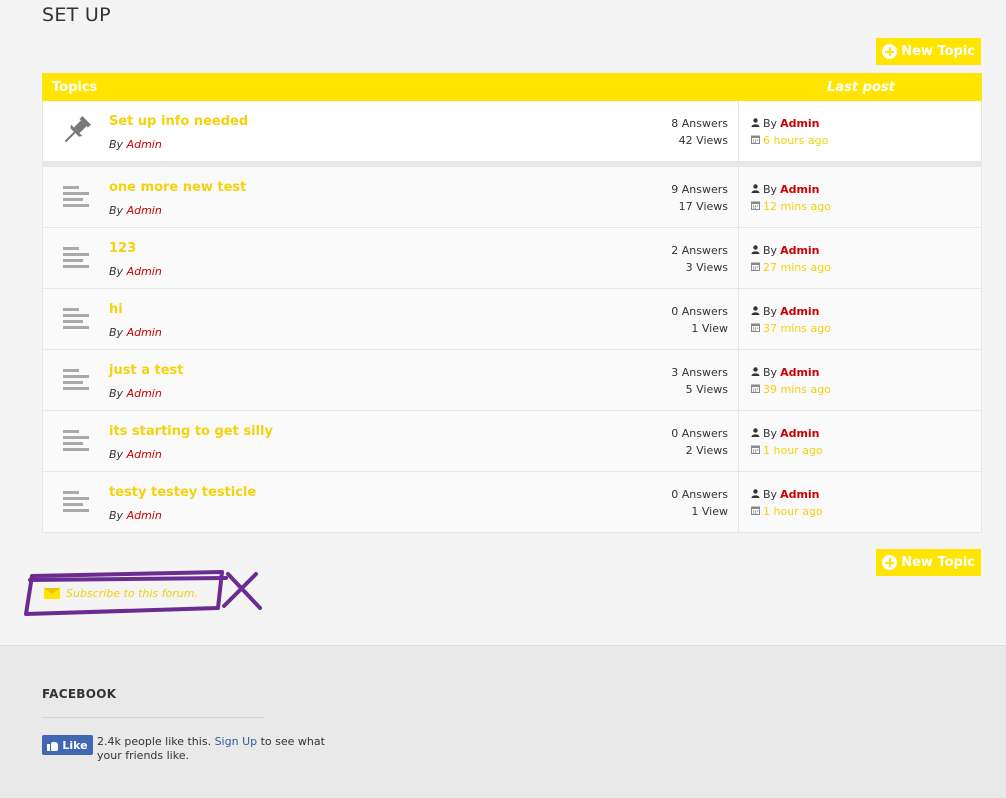  What do you see at coordinates (797, 328) in the screenshot?
I see `last-post-ago-link: 37 mins ago` at bounding box center [797, 328].